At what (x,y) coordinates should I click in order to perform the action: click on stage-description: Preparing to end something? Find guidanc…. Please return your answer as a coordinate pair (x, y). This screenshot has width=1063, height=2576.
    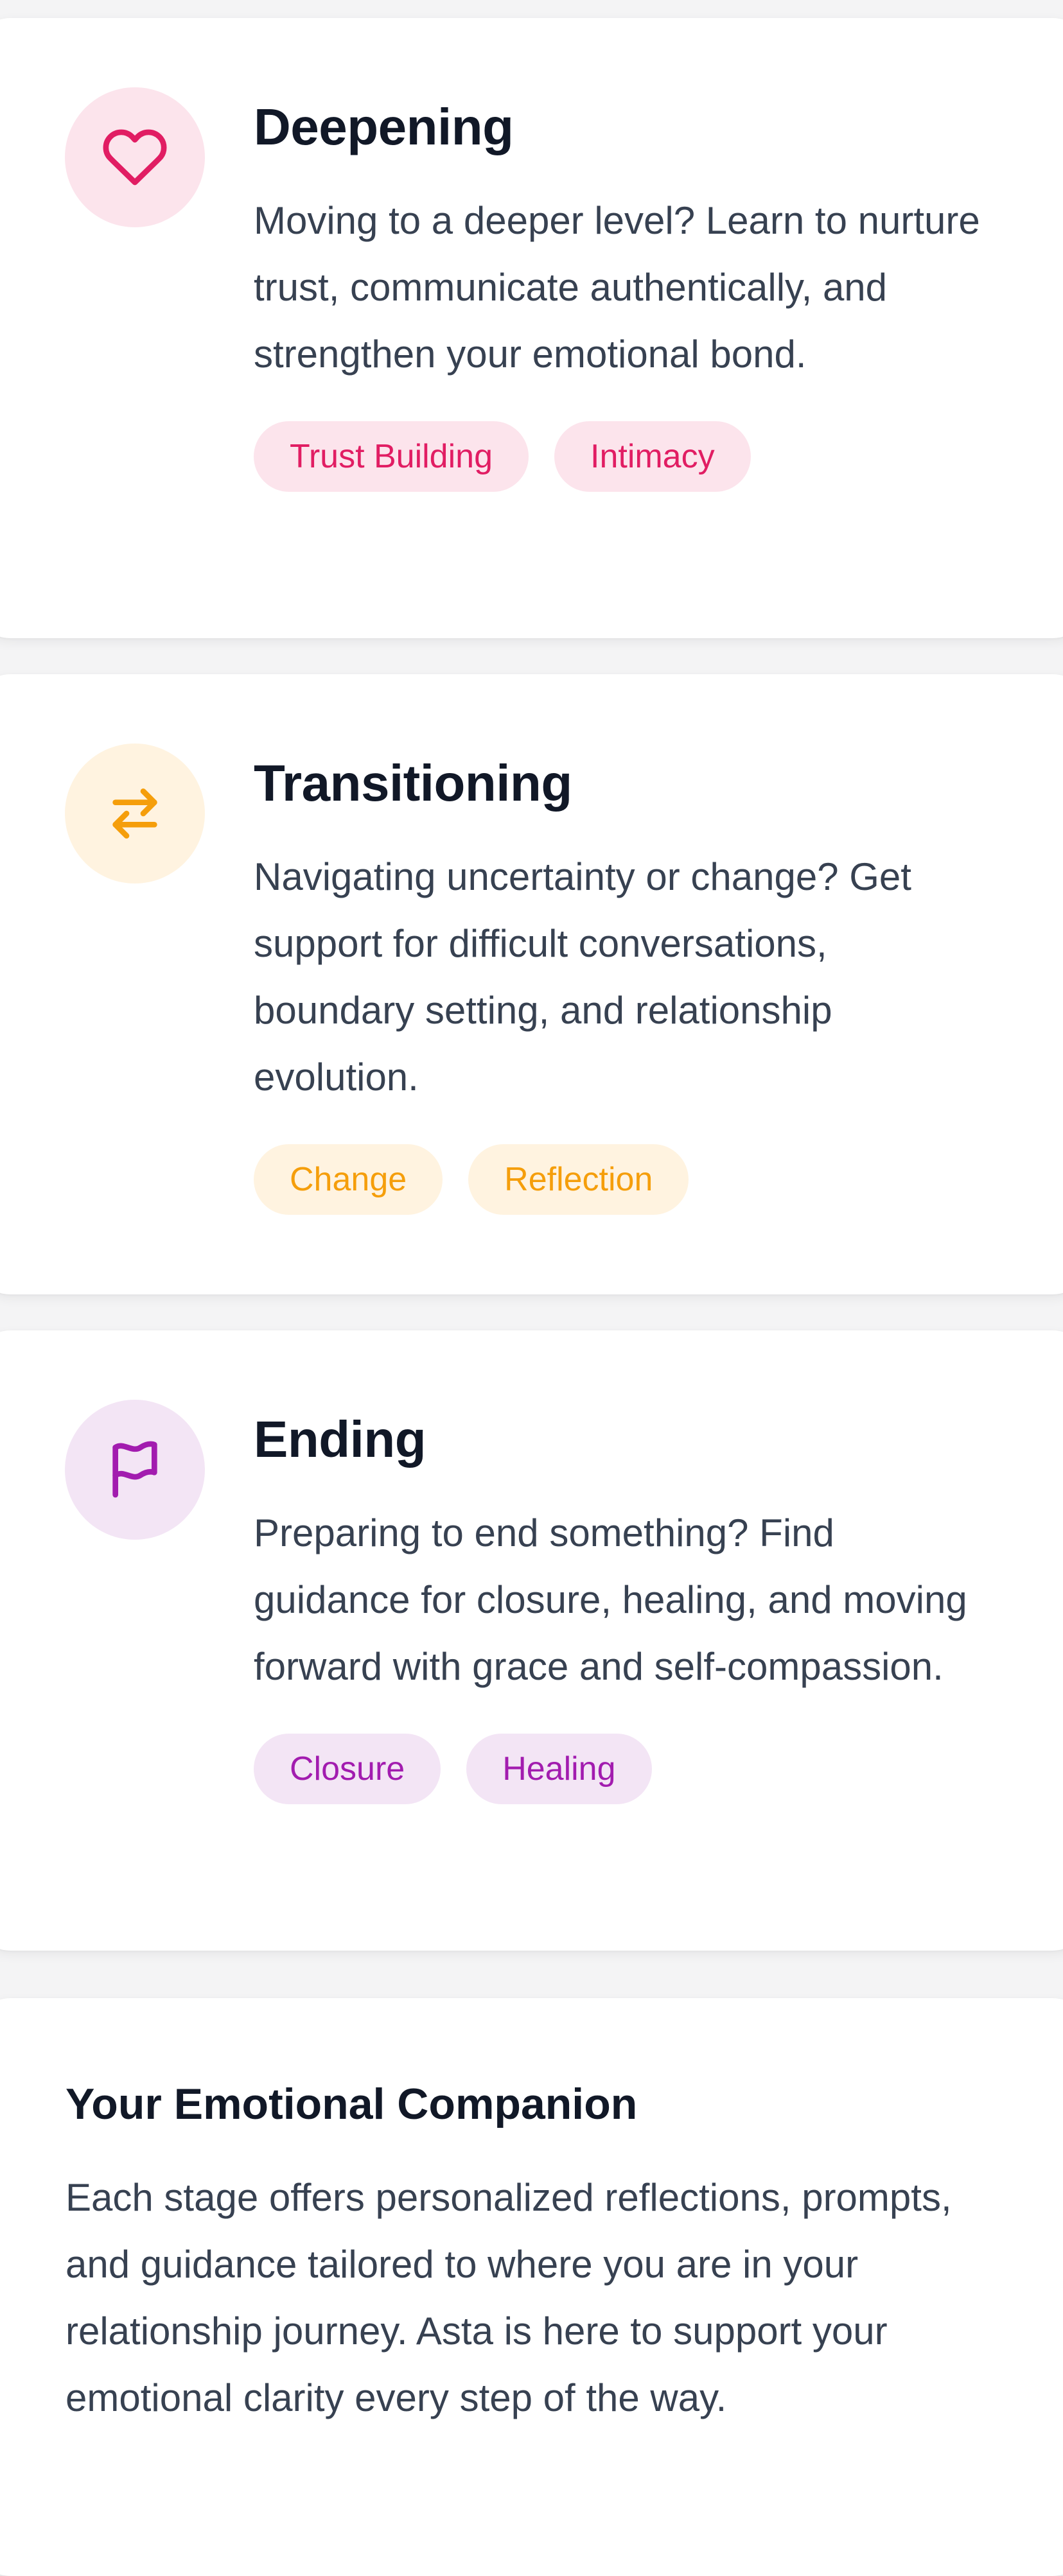
    Looking at the image, I should click on (610, 1599).